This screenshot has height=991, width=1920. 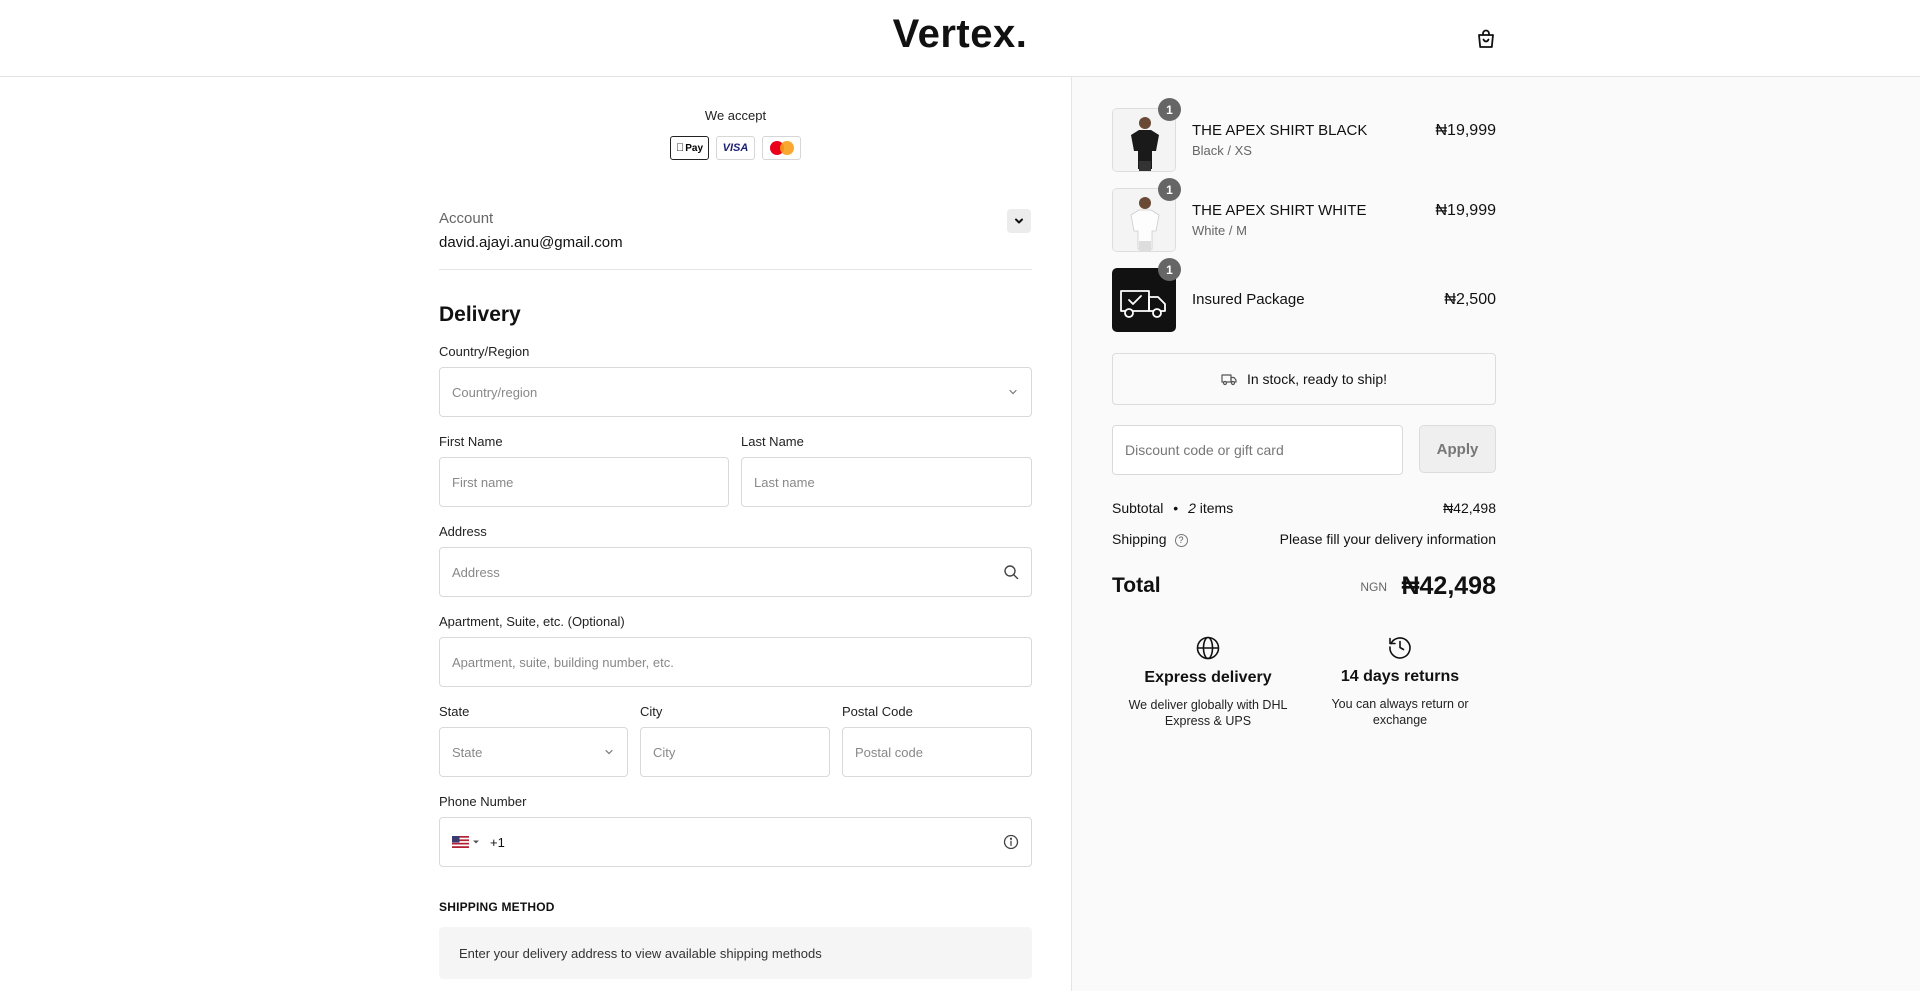 What do you see at coordinates (454, 711) in the screenshot?
I see `state-label: State` at bounding box center [454, 711].